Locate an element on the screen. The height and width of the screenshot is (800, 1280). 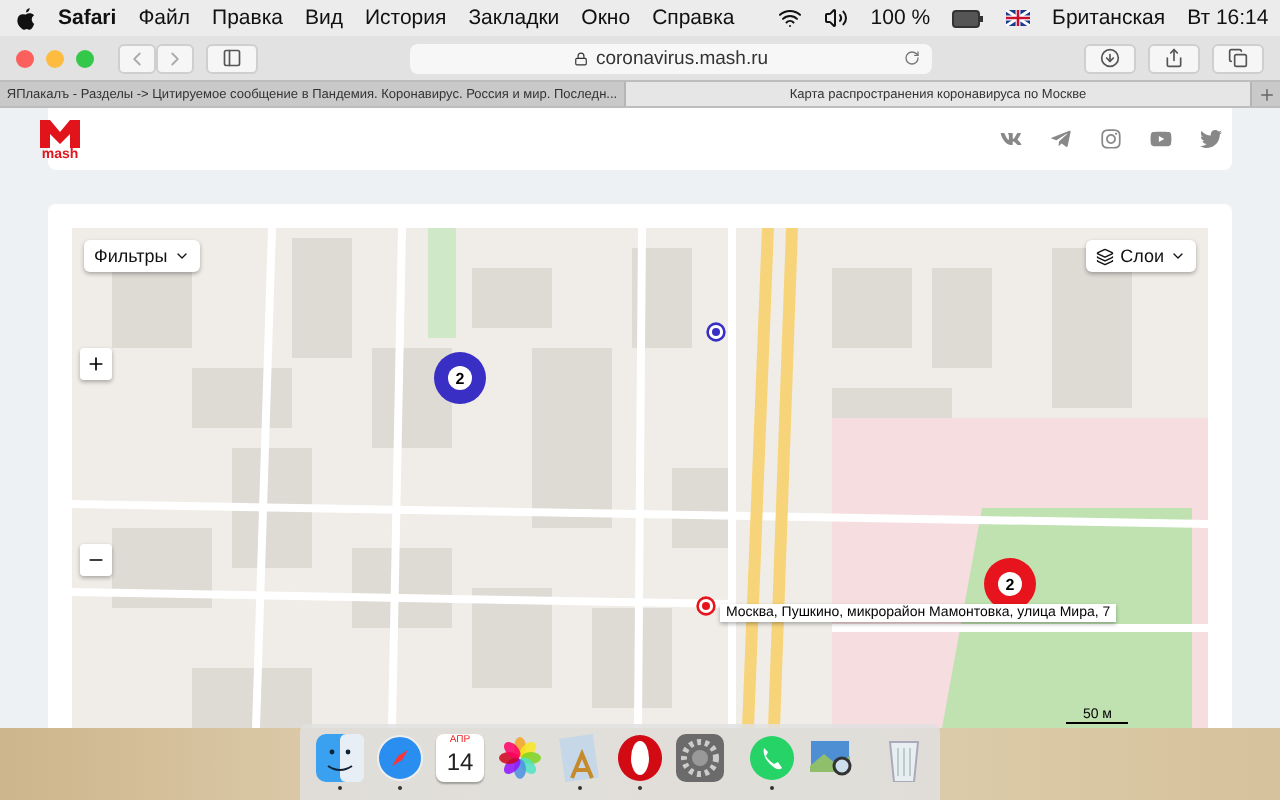
letter-o-icon is located at coordinates (640, 758).